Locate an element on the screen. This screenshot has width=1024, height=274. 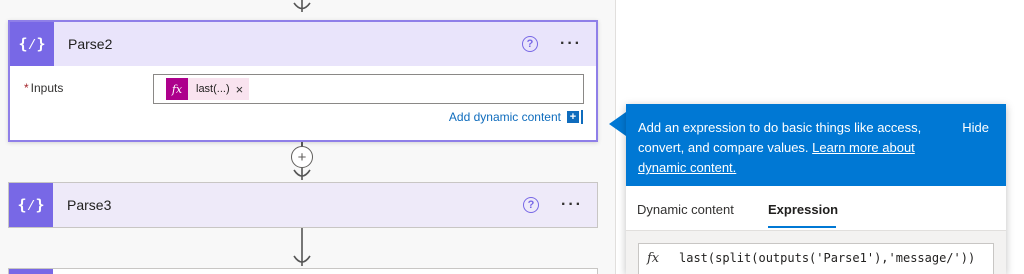
remove-token-icon: × is located at coordinates (240, 89).